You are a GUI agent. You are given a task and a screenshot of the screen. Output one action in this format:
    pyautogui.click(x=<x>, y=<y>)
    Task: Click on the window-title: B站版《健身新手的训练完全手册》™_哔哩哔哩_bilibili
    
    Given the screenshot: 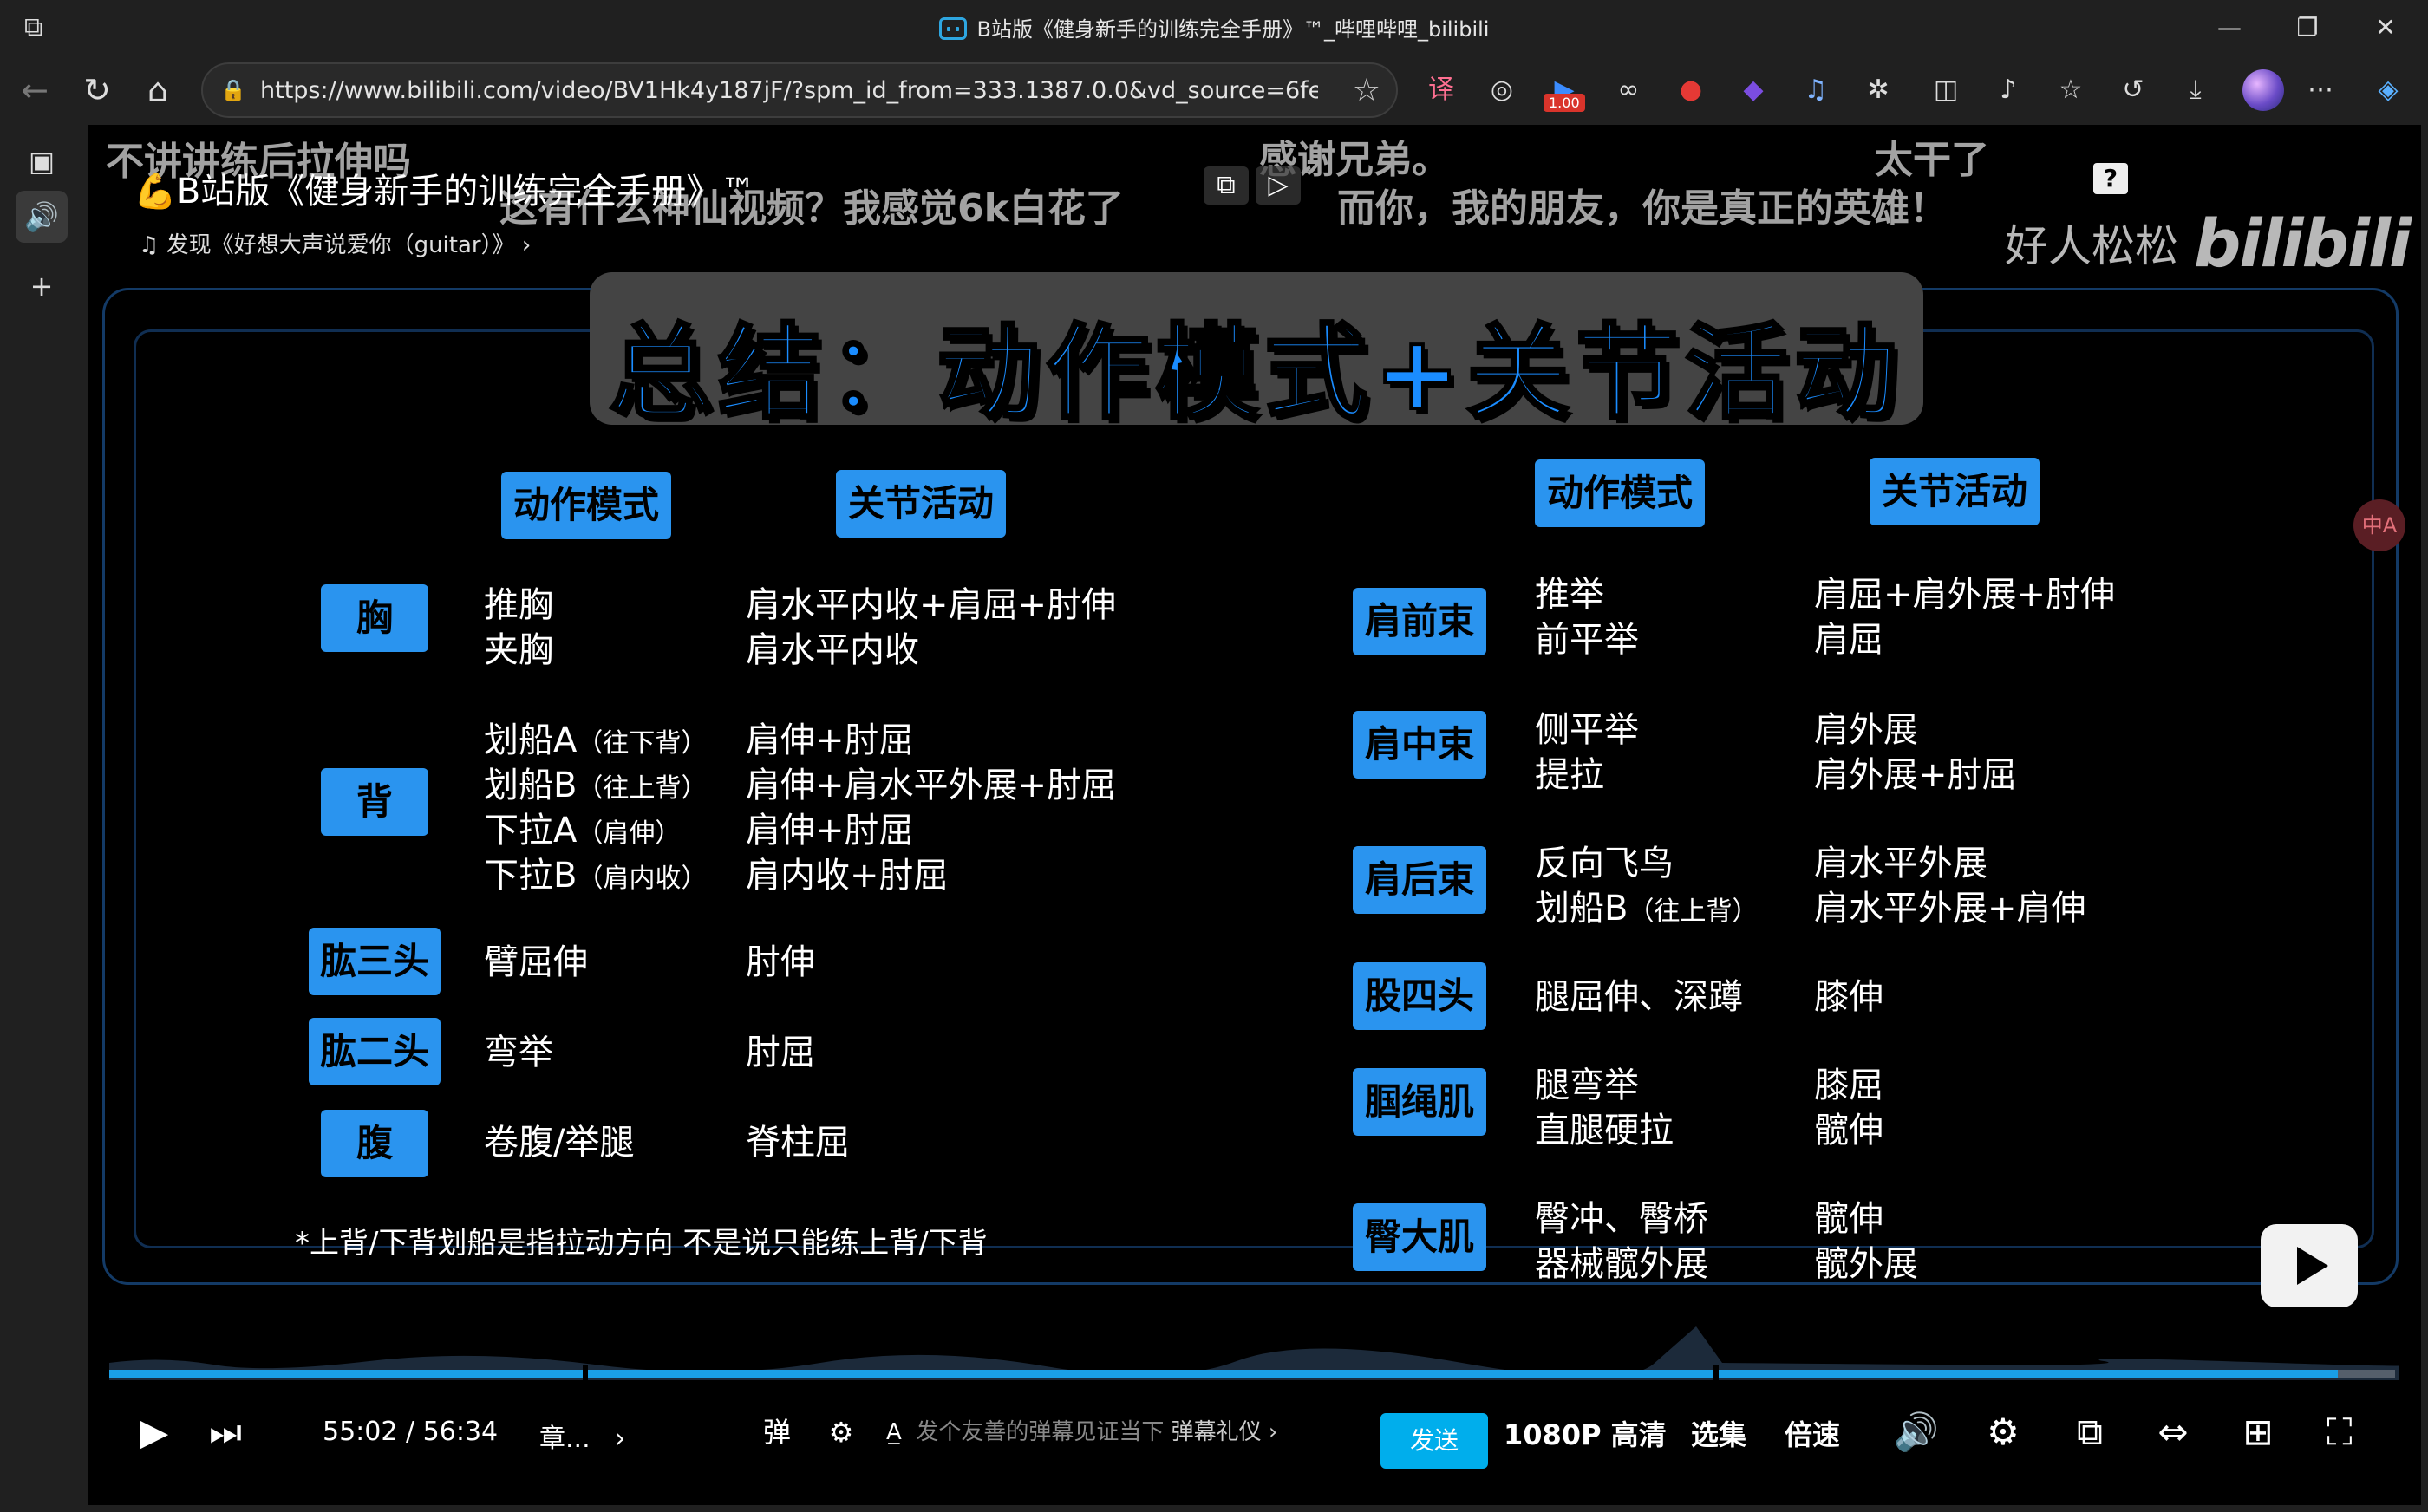 What is the action you would take?
    pyautogui.click(x=1214, y=27)
    